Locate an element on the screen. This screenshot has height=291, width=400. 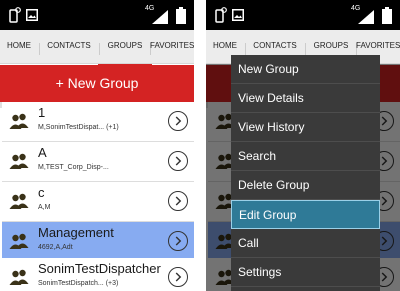
menu-item-settings: Settings is located at coordinates (305, 272).